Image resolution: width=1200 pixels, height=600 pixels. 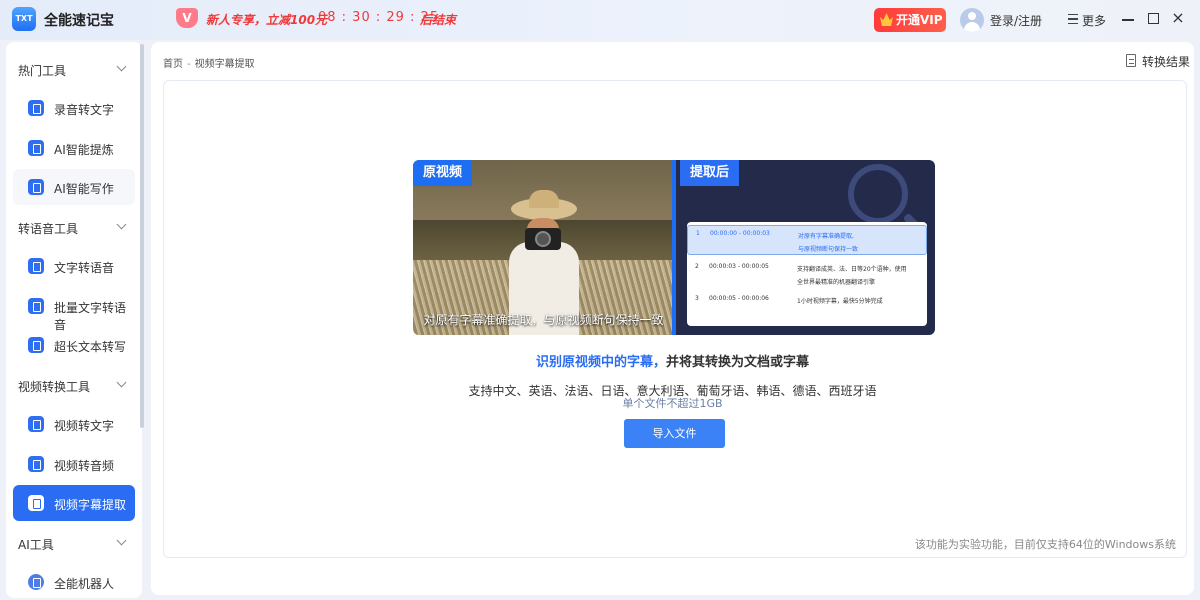 What do you see at coordinates (1016, 20) in the screenshot?
I see `login-link: 登录/注册` at bounding box center [1016, 20].